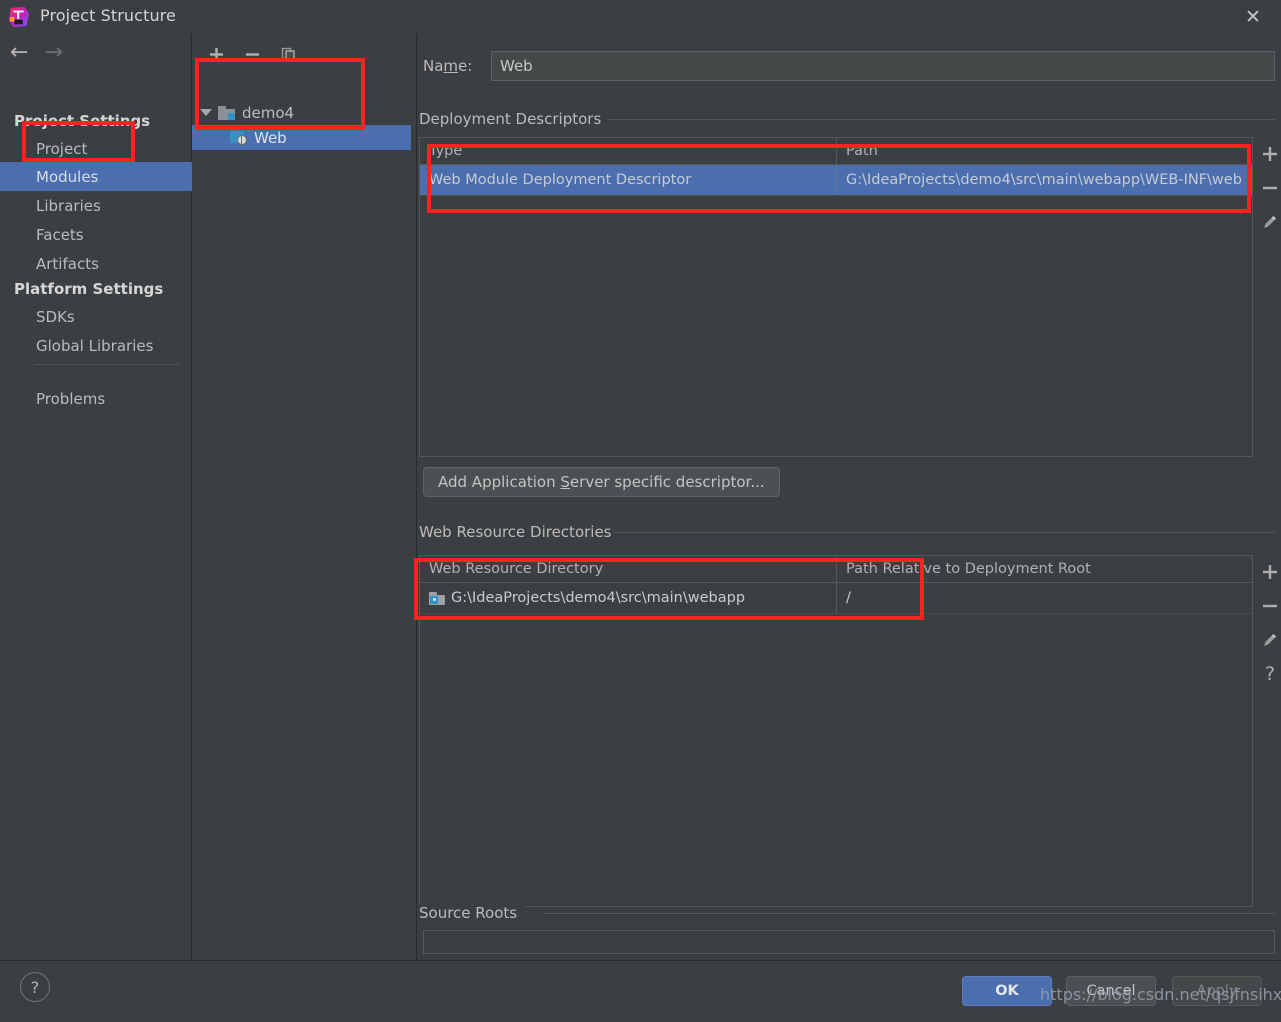 The width and height of the screenshot is (1281, 1022). Describe the element at coordinates (55, 316) in the screenshot. I see `sidebar-item-label: SDKs` at that location.